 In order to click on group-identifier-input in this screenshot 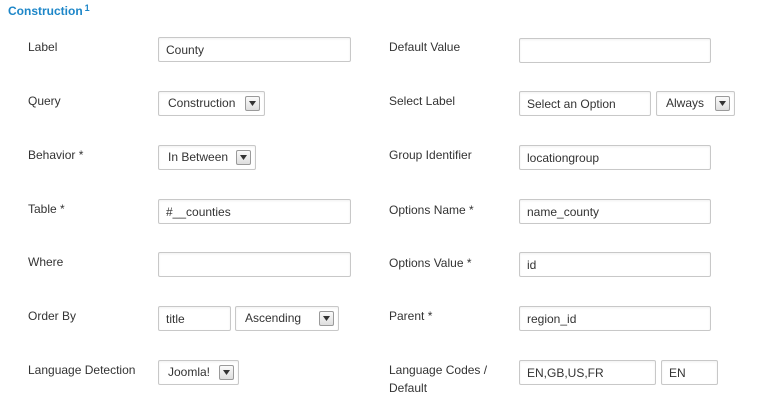, I will do `click(615, 157)`.